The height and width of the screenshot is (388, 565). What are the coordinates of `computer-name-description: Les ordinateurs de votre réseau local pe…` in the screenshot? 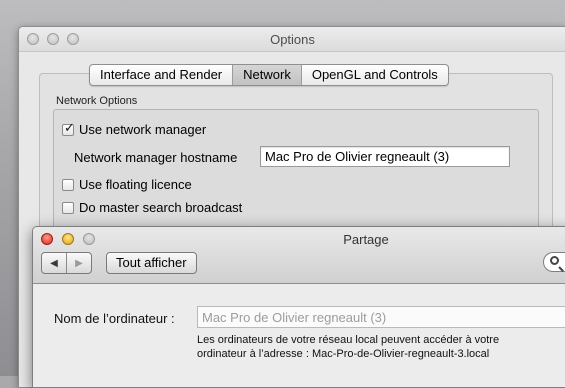 It's located at (348, 347).